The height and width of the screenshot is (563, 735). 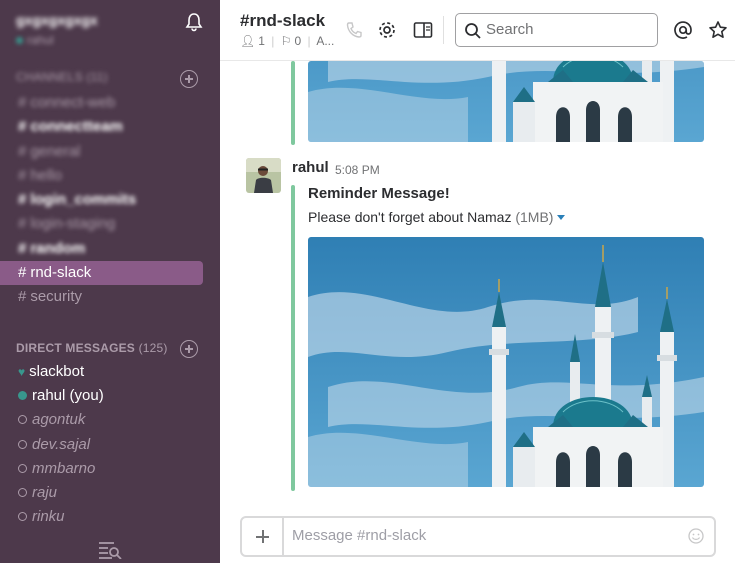 I want to click on mosque-image, so click(x=506, y=101).